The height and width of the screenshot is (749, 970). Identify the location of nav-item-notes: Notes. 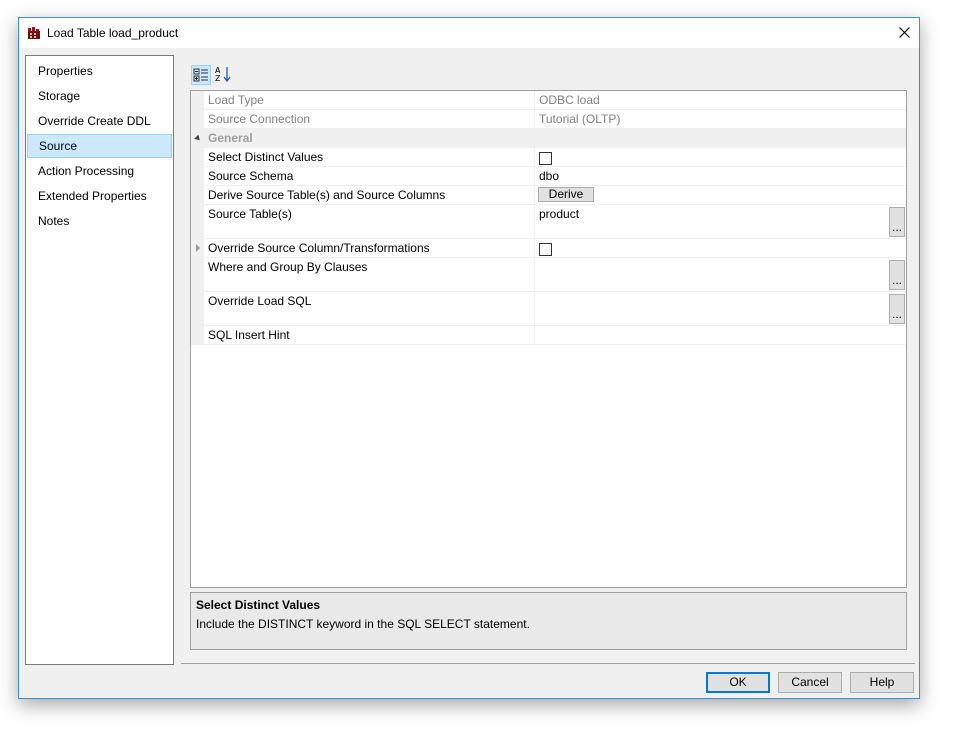
(99, 221).